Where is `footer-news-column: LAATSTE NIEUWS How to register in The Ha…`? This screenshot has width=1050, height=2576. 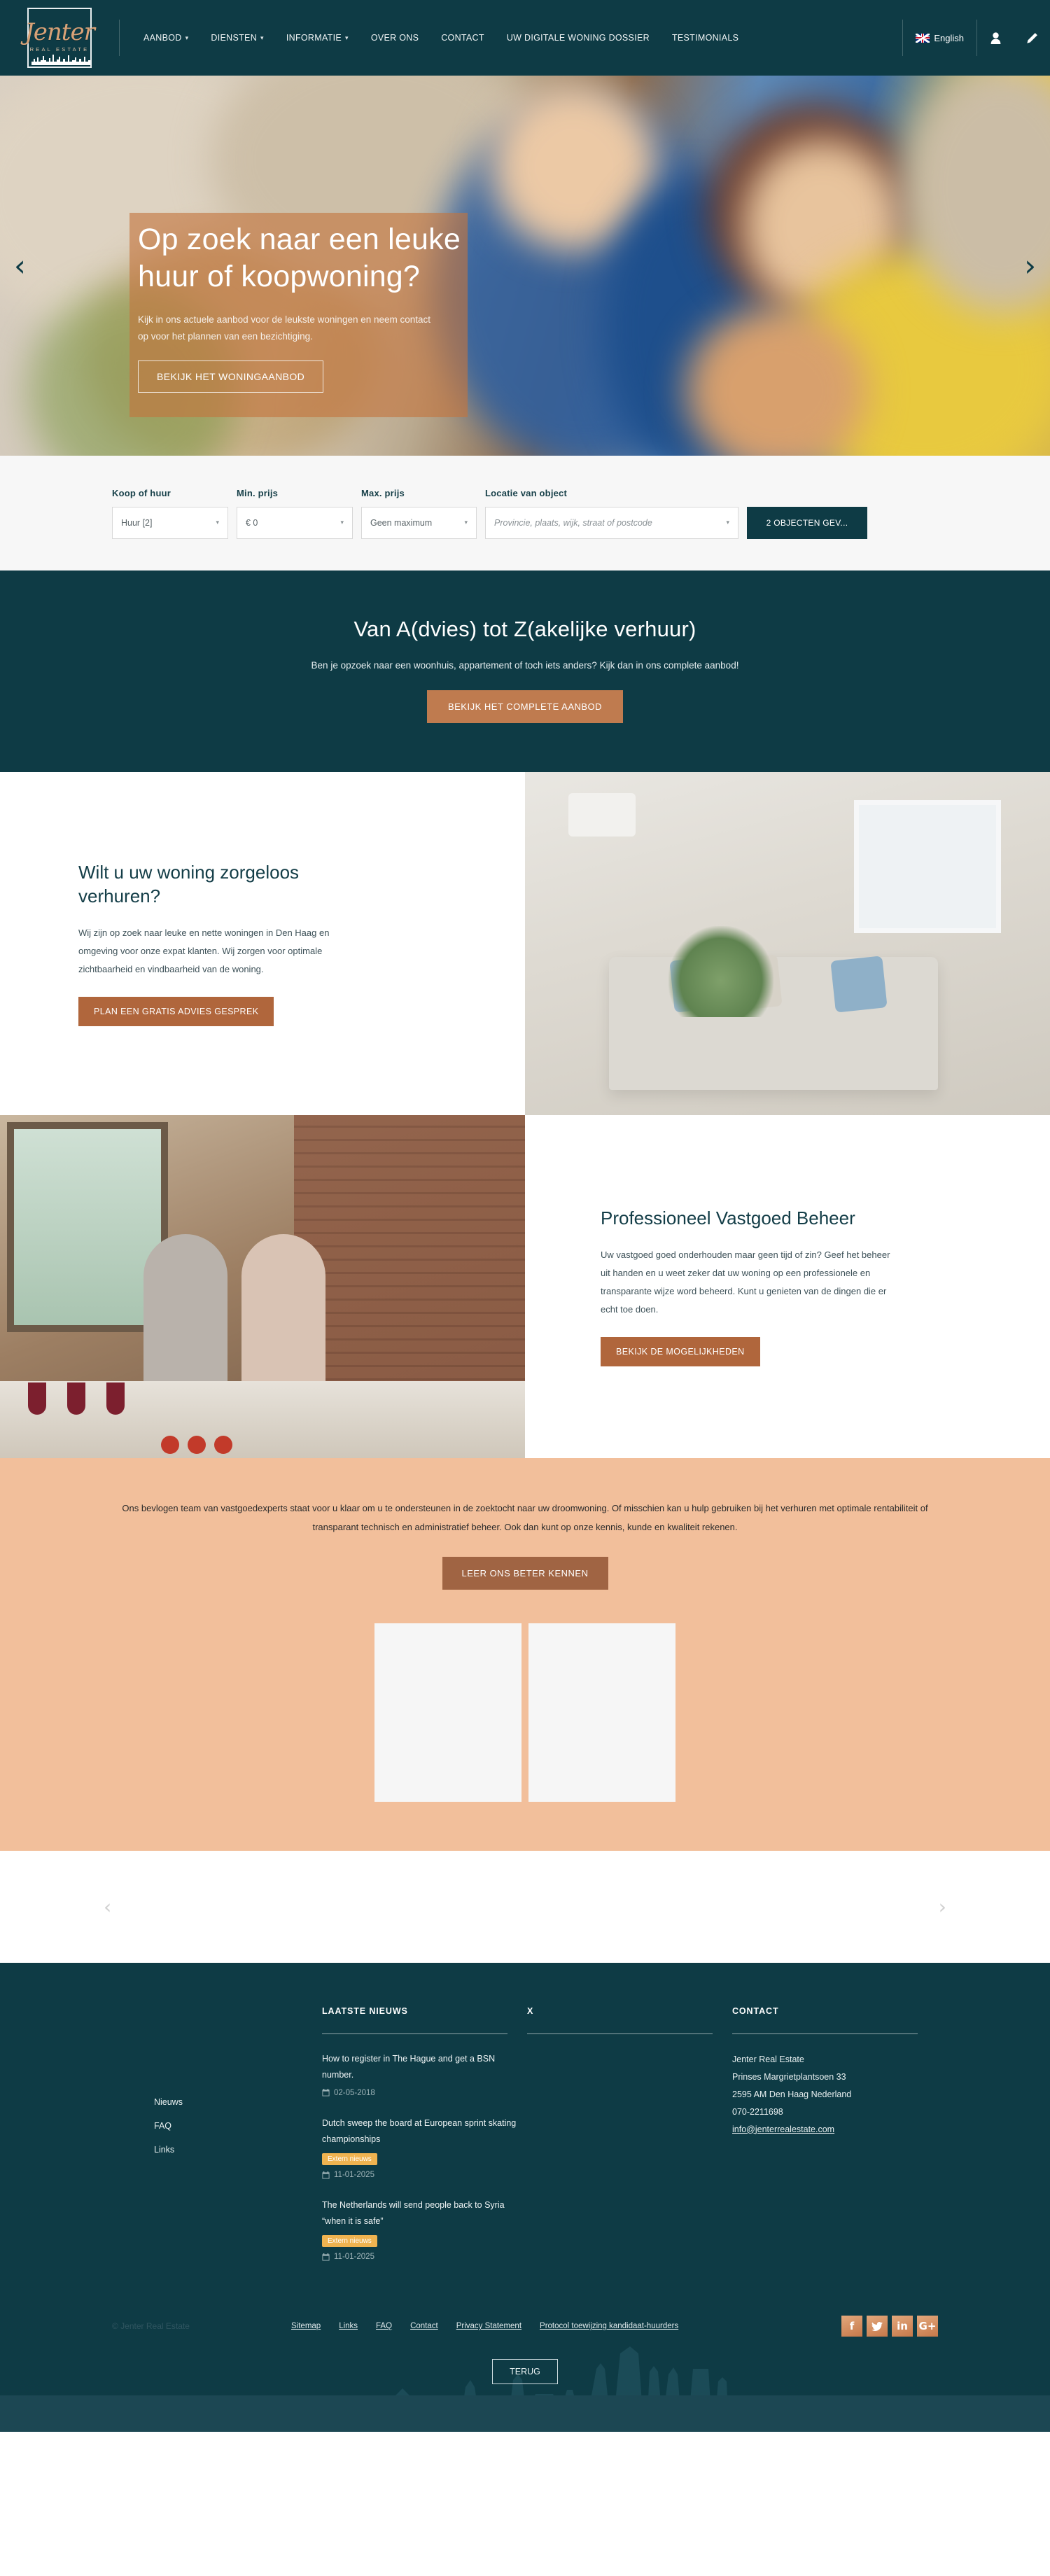 footer-news-column: LAATSTE NIEUWS How to register in The Ha… is located at coordinates (424, 2143).